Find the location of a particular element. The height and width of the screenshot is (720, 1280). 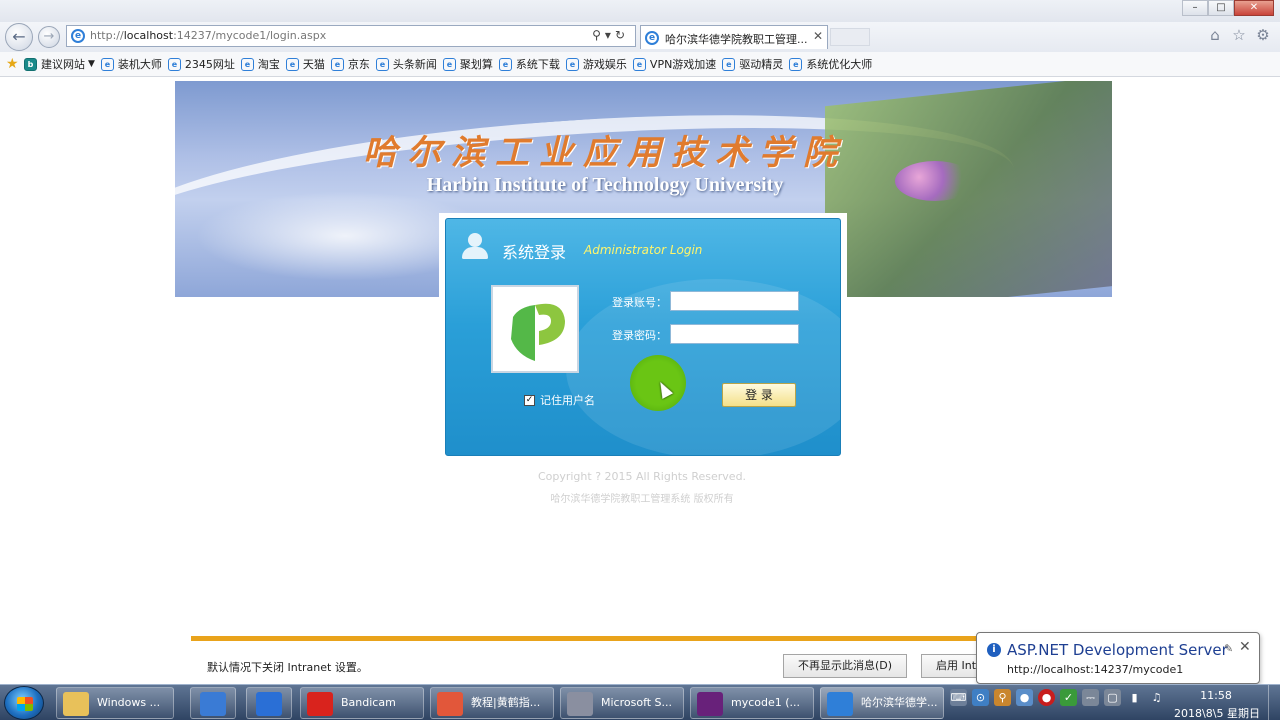

favorite-item: e 淘宝 is located at coordinates (260, 64).